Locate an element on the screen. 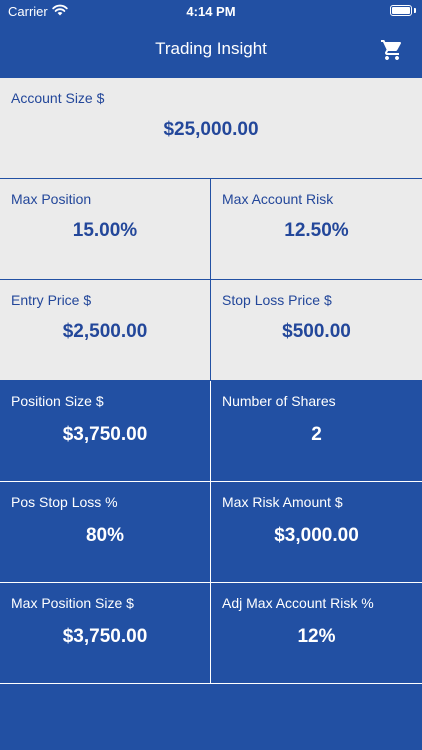  page-title: Trading Insight is located at coordinates (211, 48).